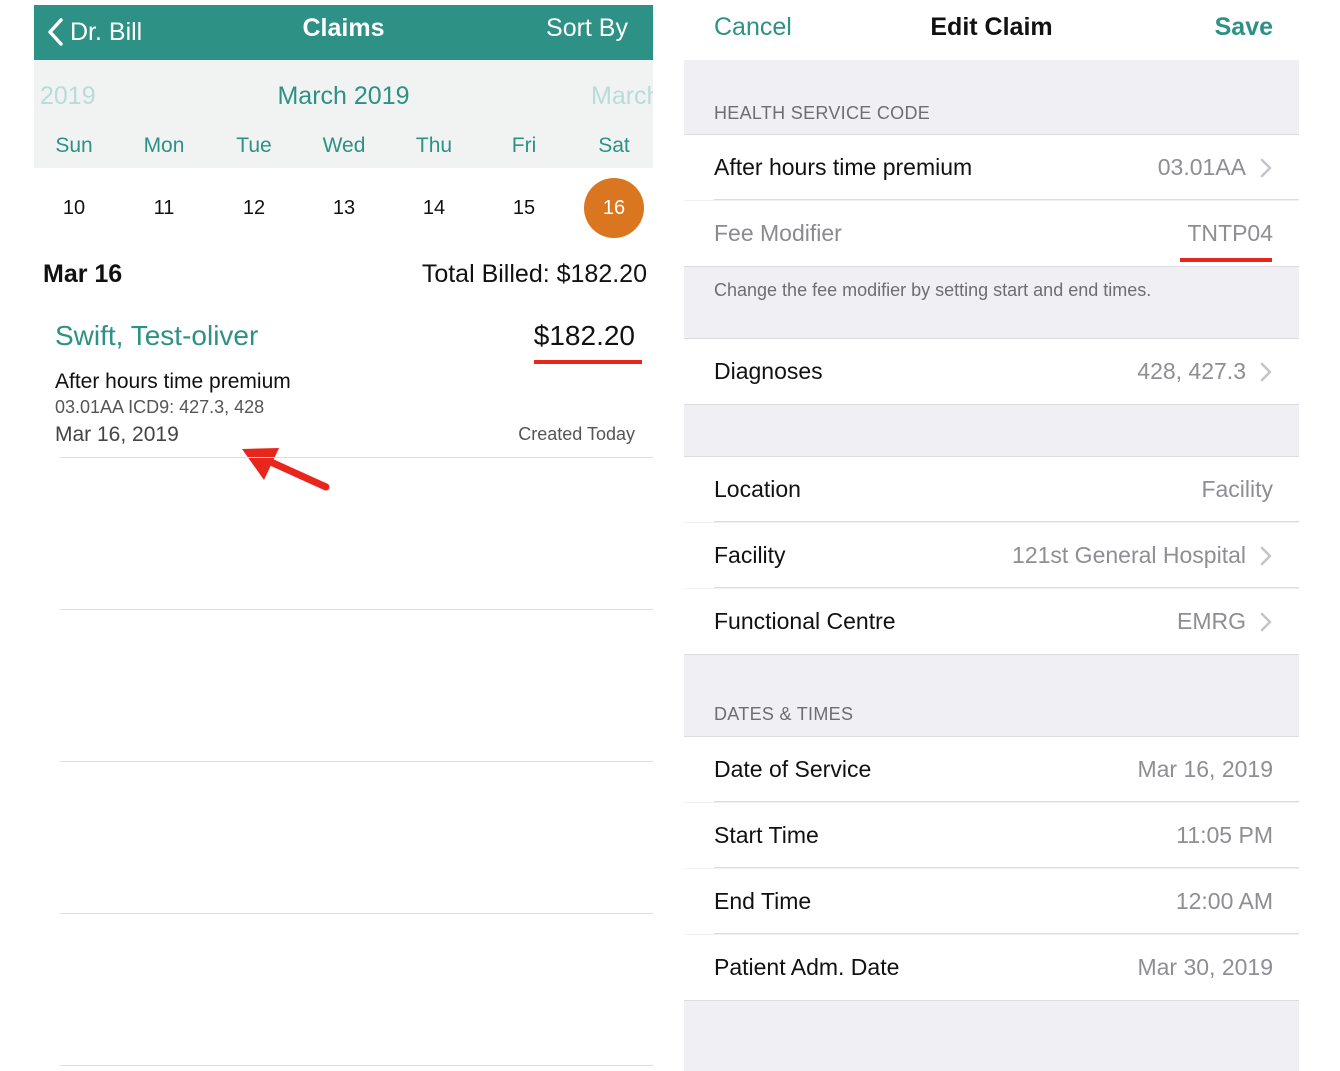 Image resolution: width=1340 pixels, height=1071 pixels. Describe the element at coordinates (793, 769) in the screenshot. I see `date-of-service-label: Date of Service` at that location.